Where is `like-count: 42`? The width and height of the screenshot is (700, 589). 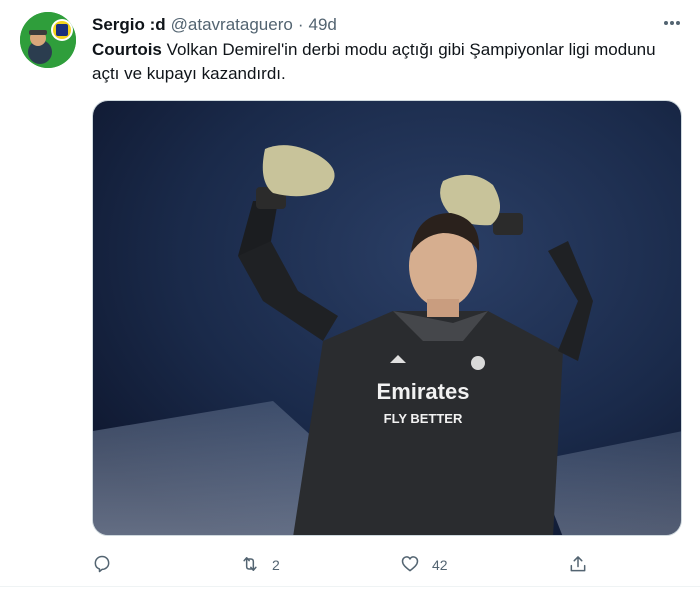 like-count: 42 is located at coordinates (440, 565).